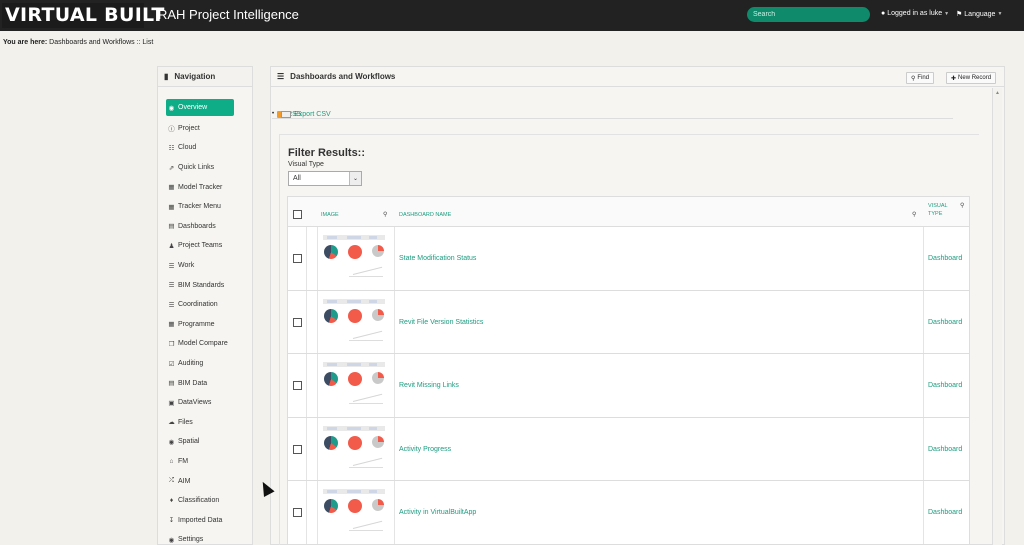  I want to click on sidebar-item-label: Programme, so click(196, 324).